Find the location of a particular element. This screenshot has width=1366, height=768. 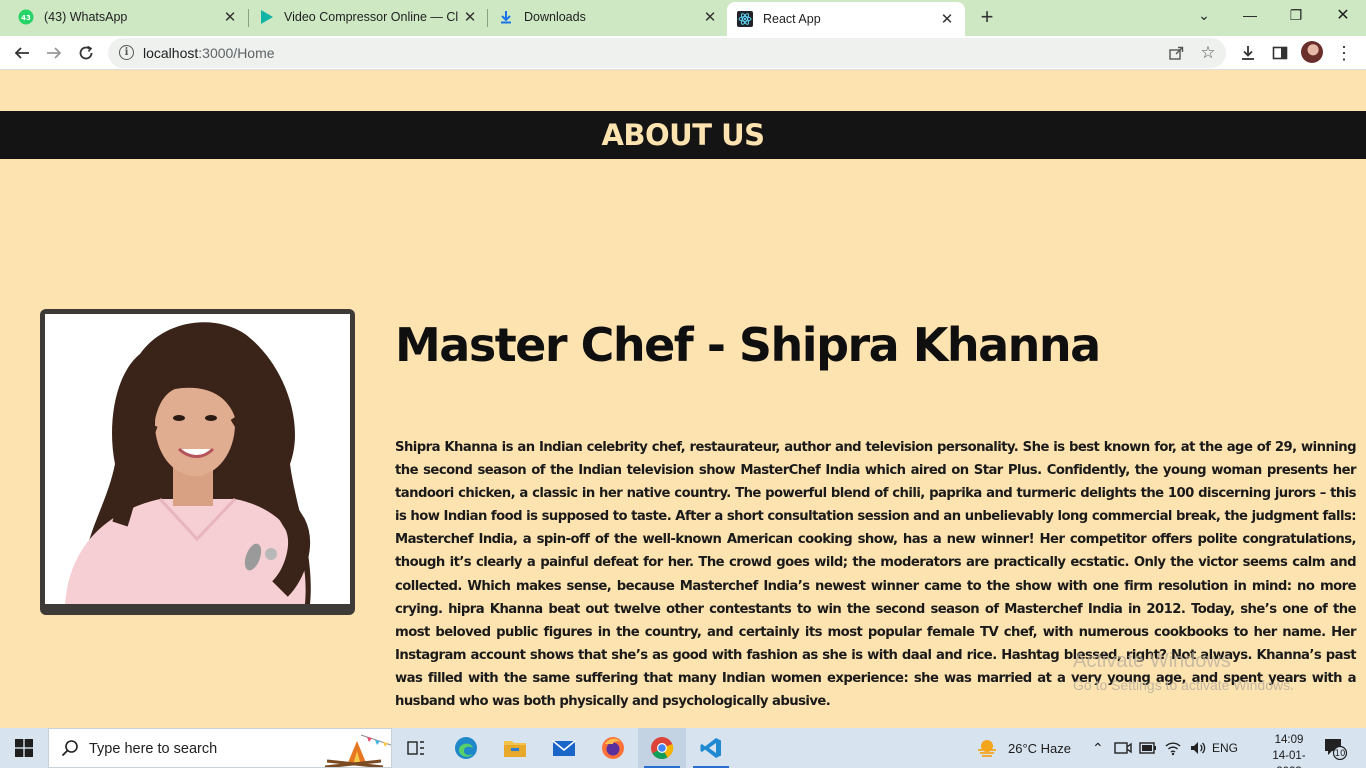

taskbar-search-box: Type here to search is located at coordinates (220, 748).